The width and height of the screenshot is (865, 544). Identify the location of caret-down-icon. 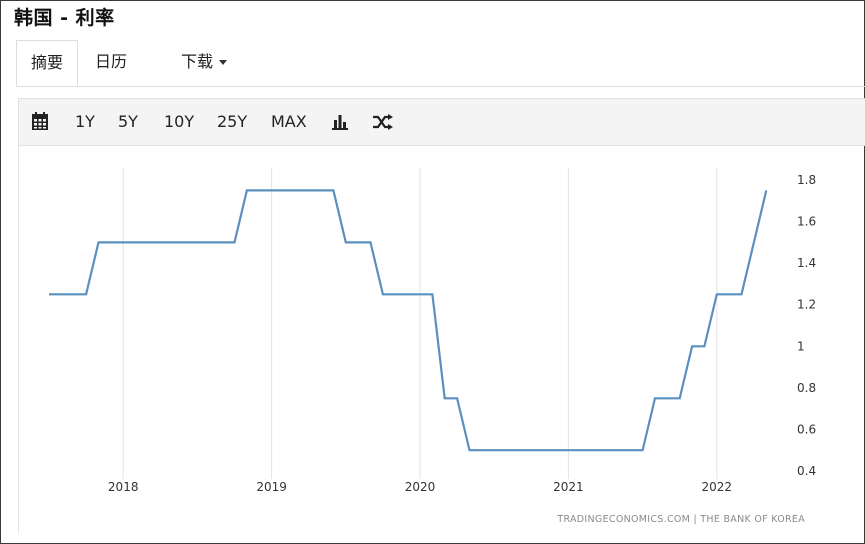
(223, 62).